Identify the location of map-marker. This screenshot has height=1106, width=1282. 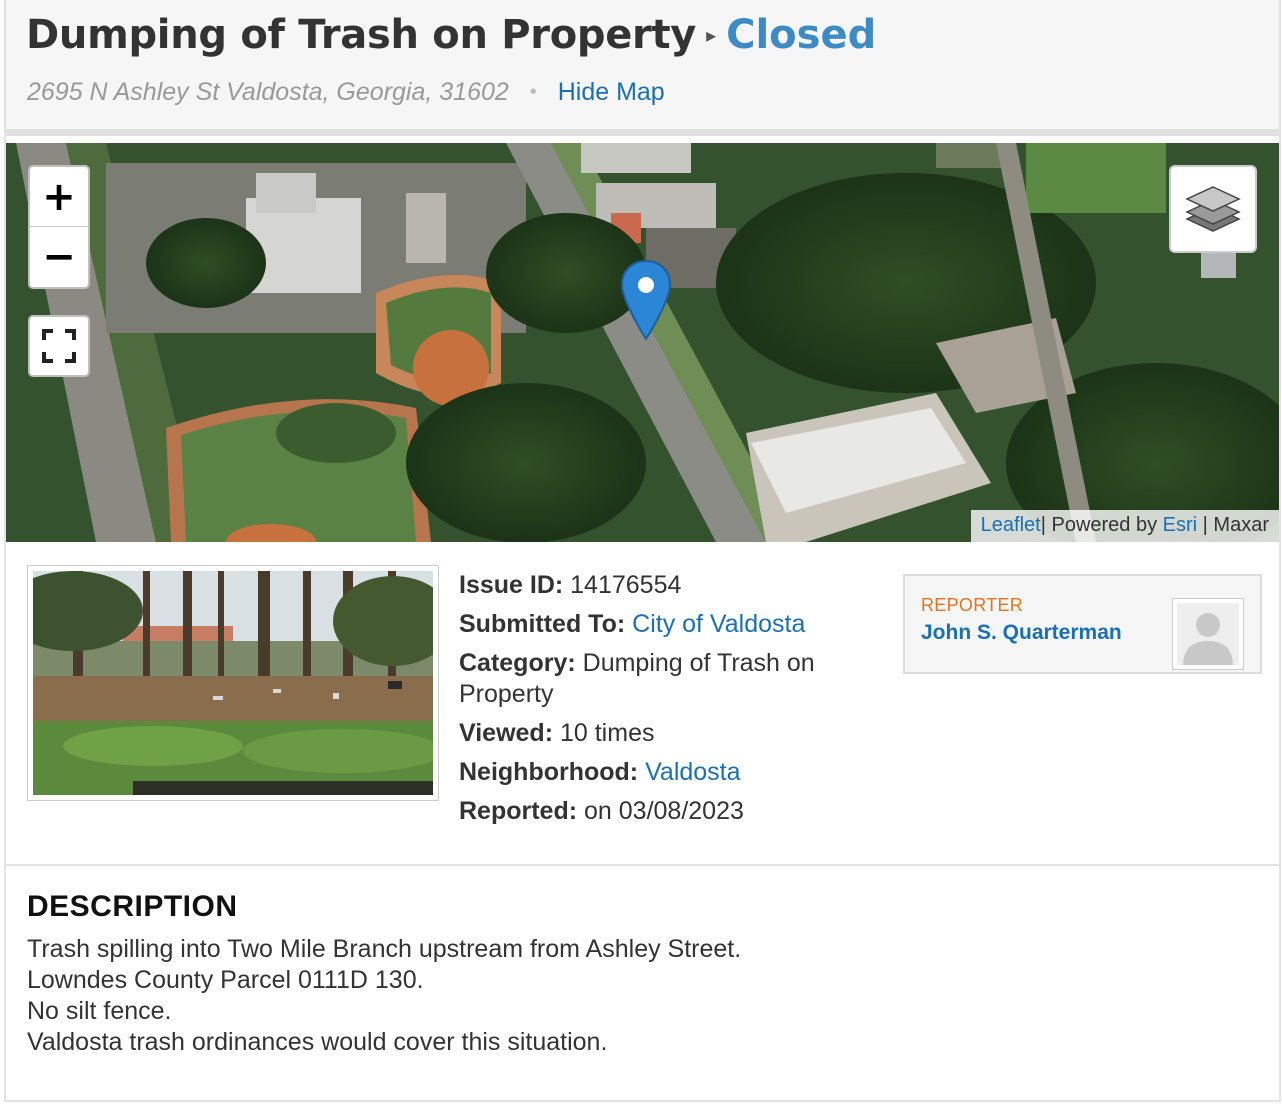
(646, 303).